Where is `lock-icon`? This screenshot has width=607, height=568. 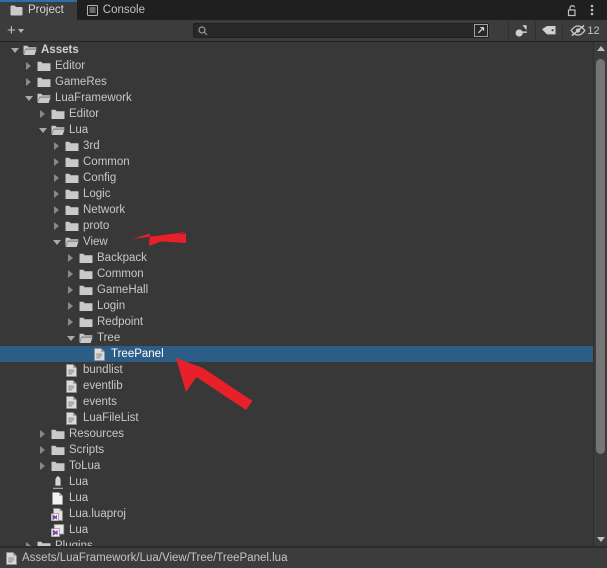
lock-icon is located at coordinates (572, 10).